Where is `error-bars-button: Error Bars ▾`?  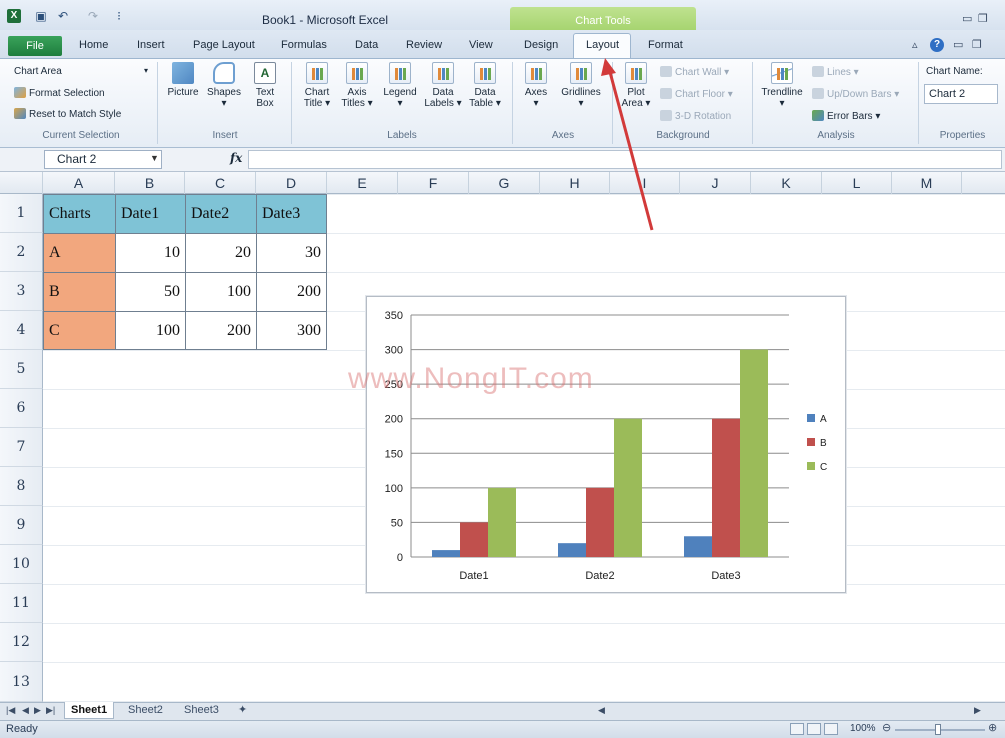
error-bars-button: Error Bars ▾ is located at coordinates (846, 116).